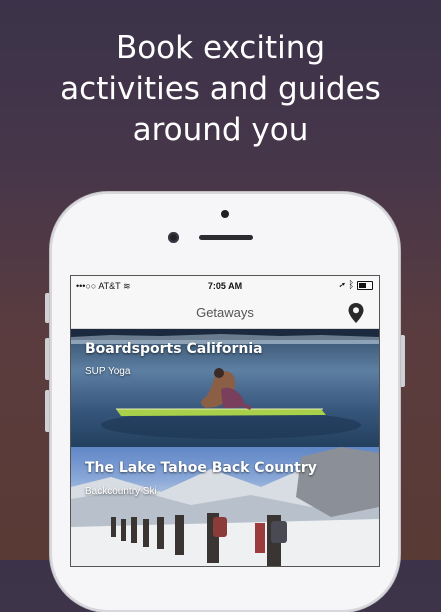  What do you see at coordinates (121, 491) in the screenshot?
I see `card-subtitle: Backcountry Ski` at bounding box center [121, 491].